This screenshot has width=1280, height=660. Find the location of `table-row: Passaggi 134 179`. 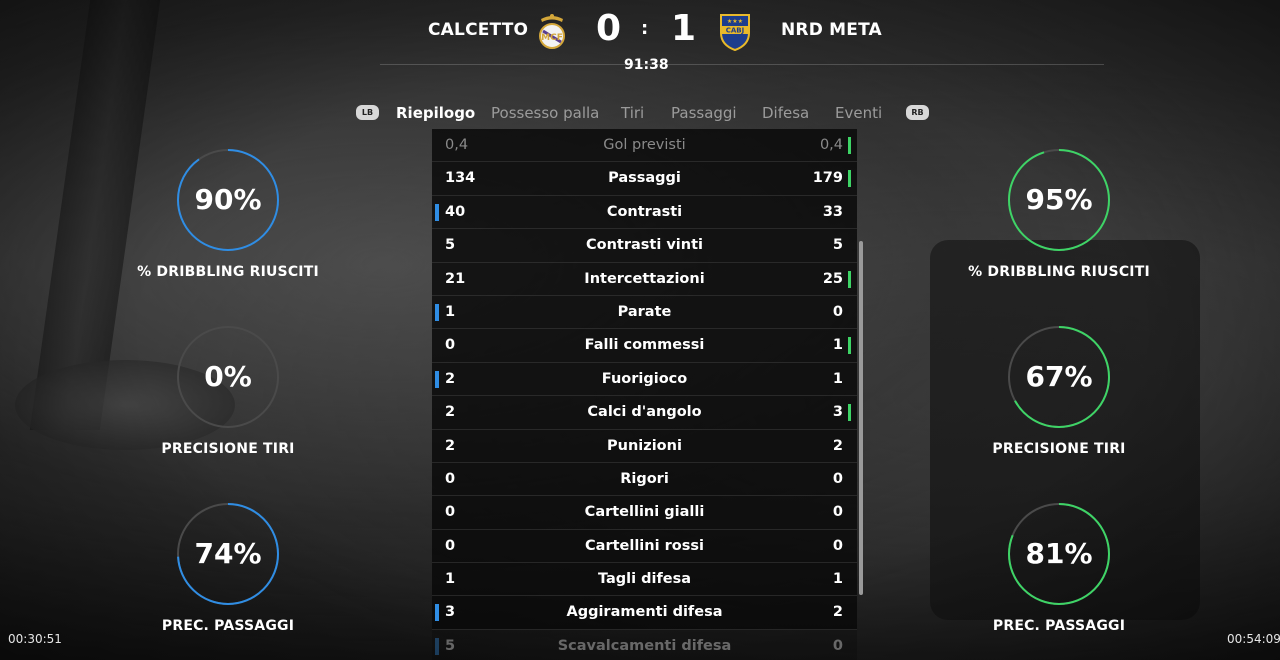

table-row: Passaggi 134 179 is located at coordinates (644, 179).